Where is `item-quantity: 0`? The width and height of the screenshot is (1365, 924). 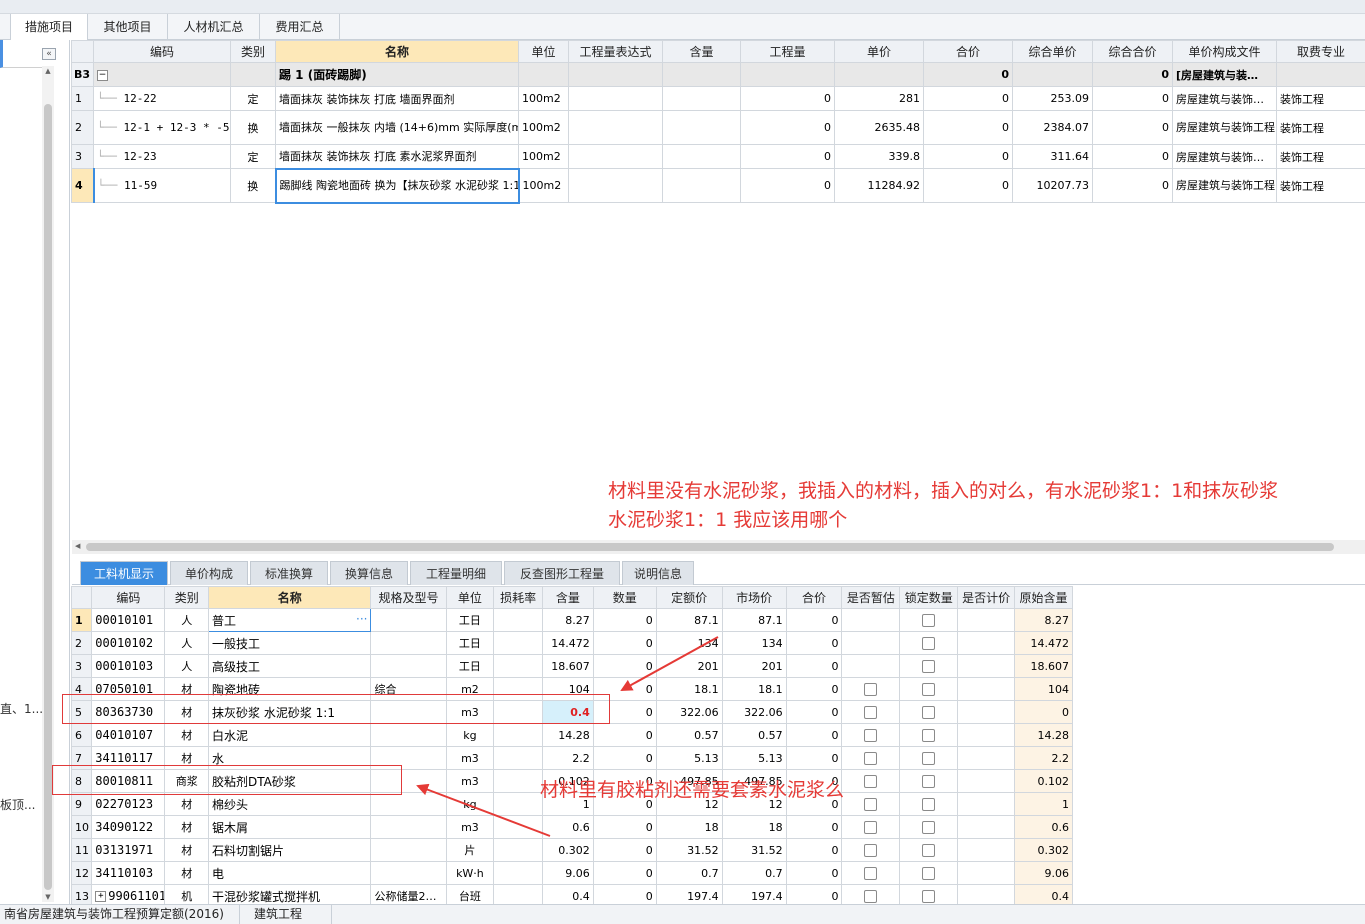
item-quantity: 0 is located at coordinates (787, 127).